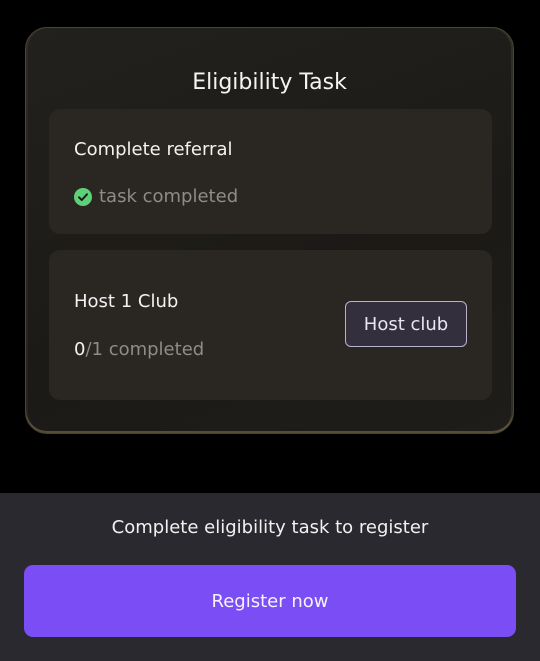 The height and width of the screenshot is (661, 540). Describe the element at coordinates (80, 349) in the screenshot. I see `progress-completed-count: 0` at that location.